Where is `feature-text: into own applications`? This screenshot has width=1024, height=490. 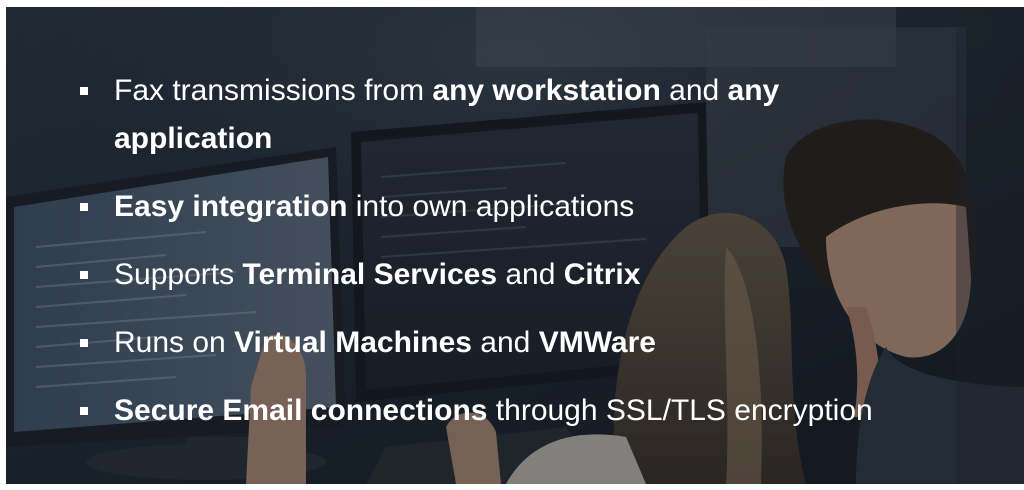
feature-text: into own applications is located at coordinates (491, 206).